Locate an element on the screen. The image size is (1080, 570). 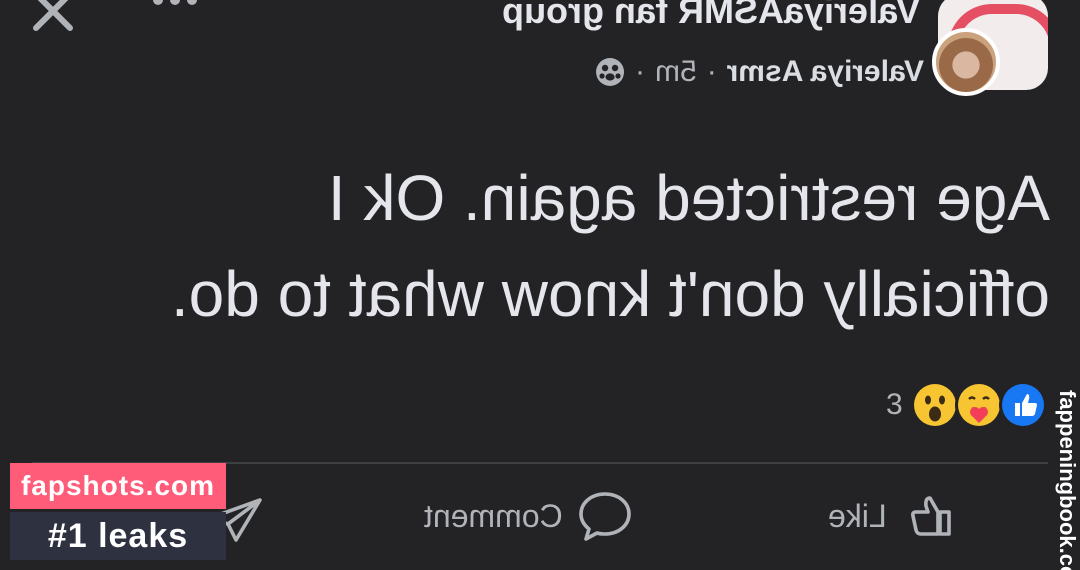
like-reaction-icon is located at coordinates (1022, 405).